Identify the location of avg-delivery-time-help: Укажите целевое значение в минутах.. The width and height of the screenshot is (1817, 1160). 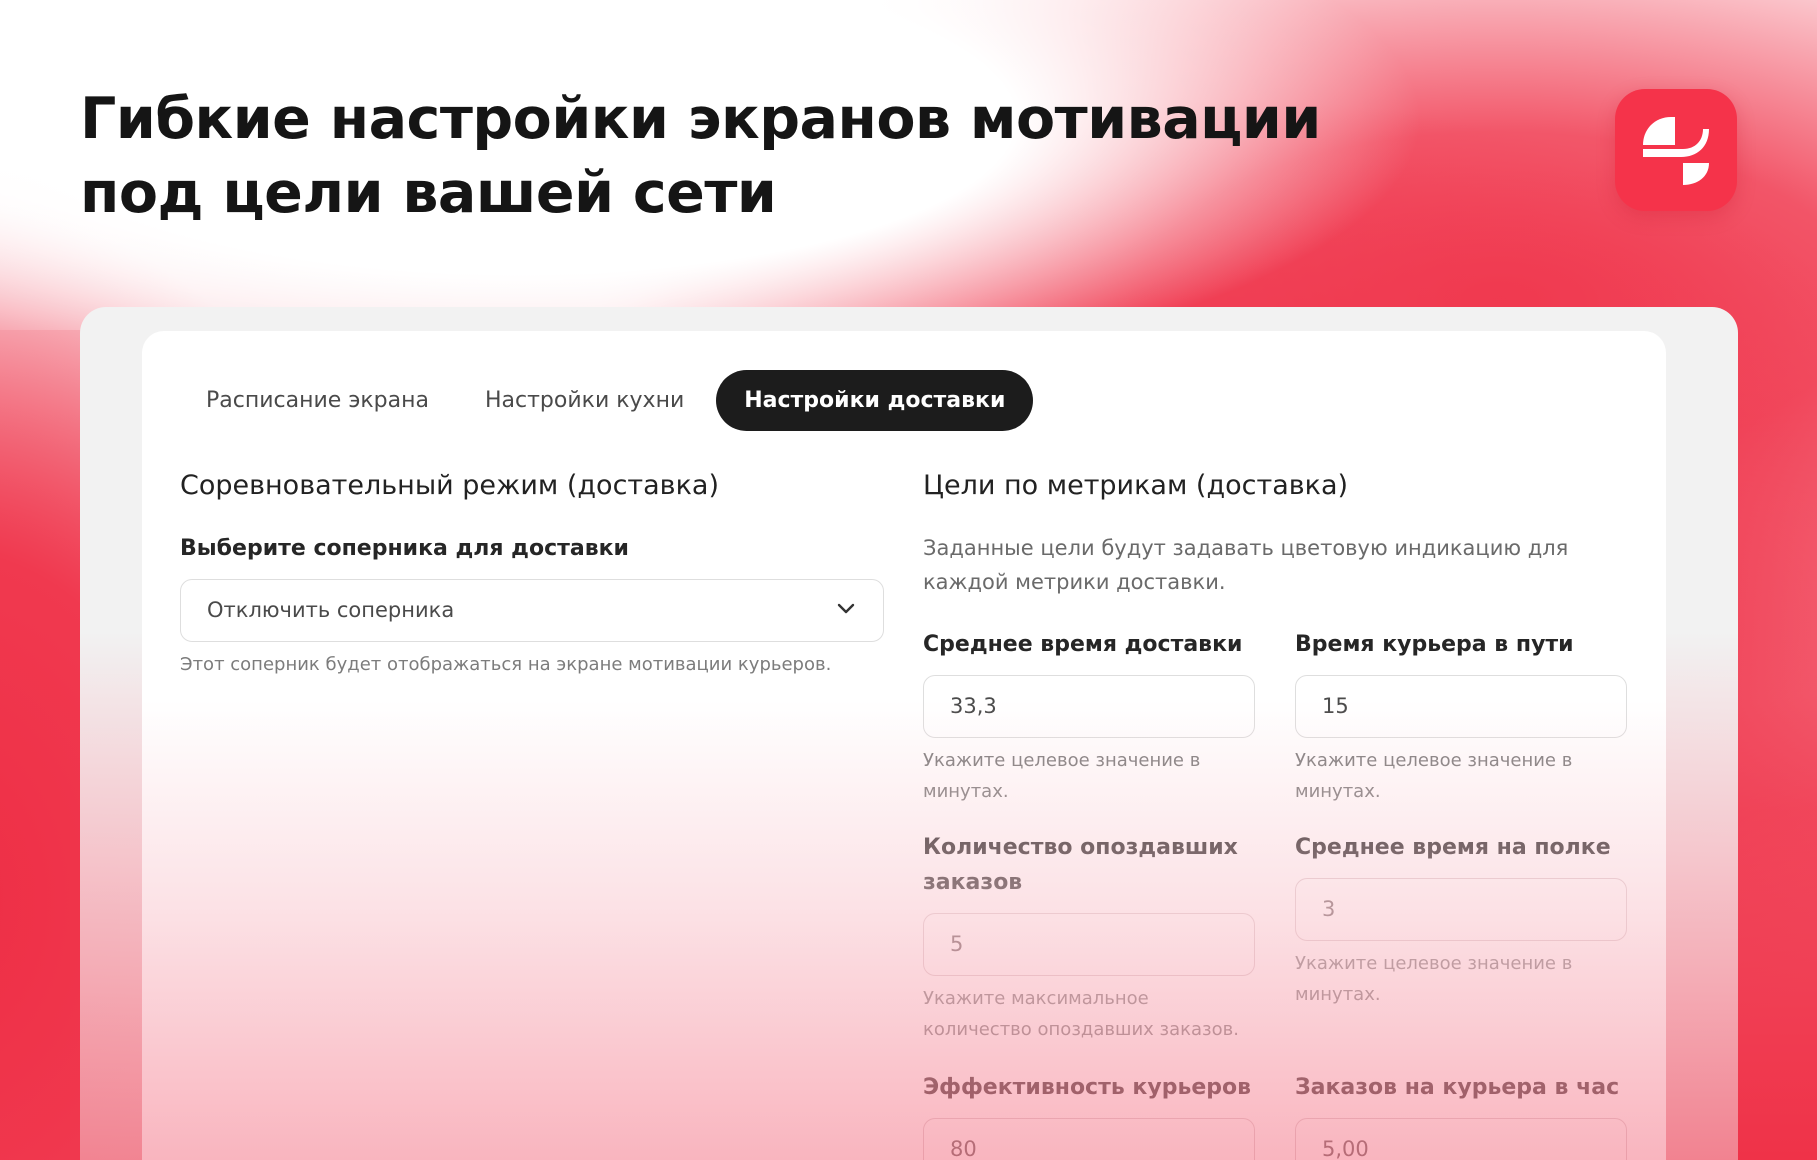
(1062, 776).